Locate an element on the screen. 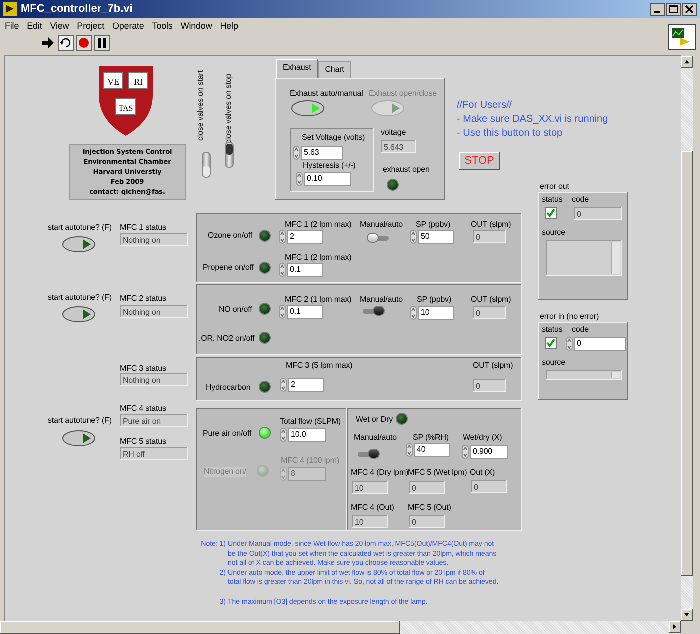 The width and height of the screenshot is (700, 634). run-continuously-icon is located at coordinates (66, 43).